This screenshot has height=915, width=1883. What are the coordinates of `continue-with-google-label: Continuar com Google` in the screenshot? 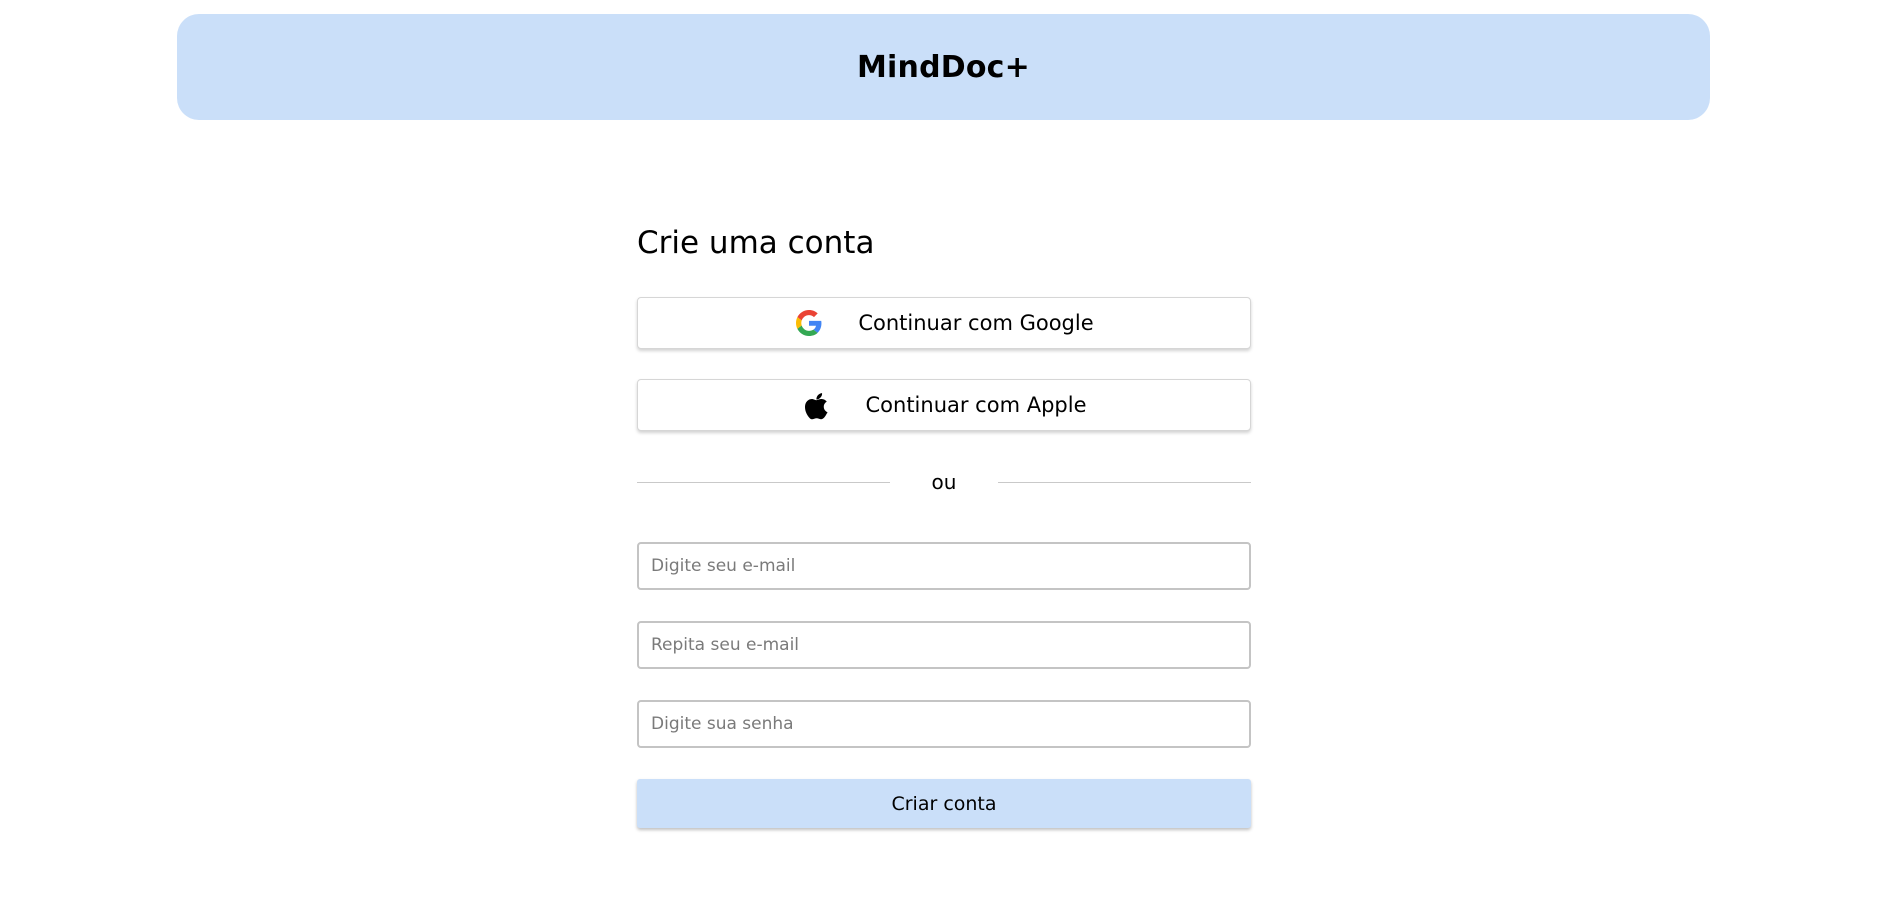 It's located at (976, 323).